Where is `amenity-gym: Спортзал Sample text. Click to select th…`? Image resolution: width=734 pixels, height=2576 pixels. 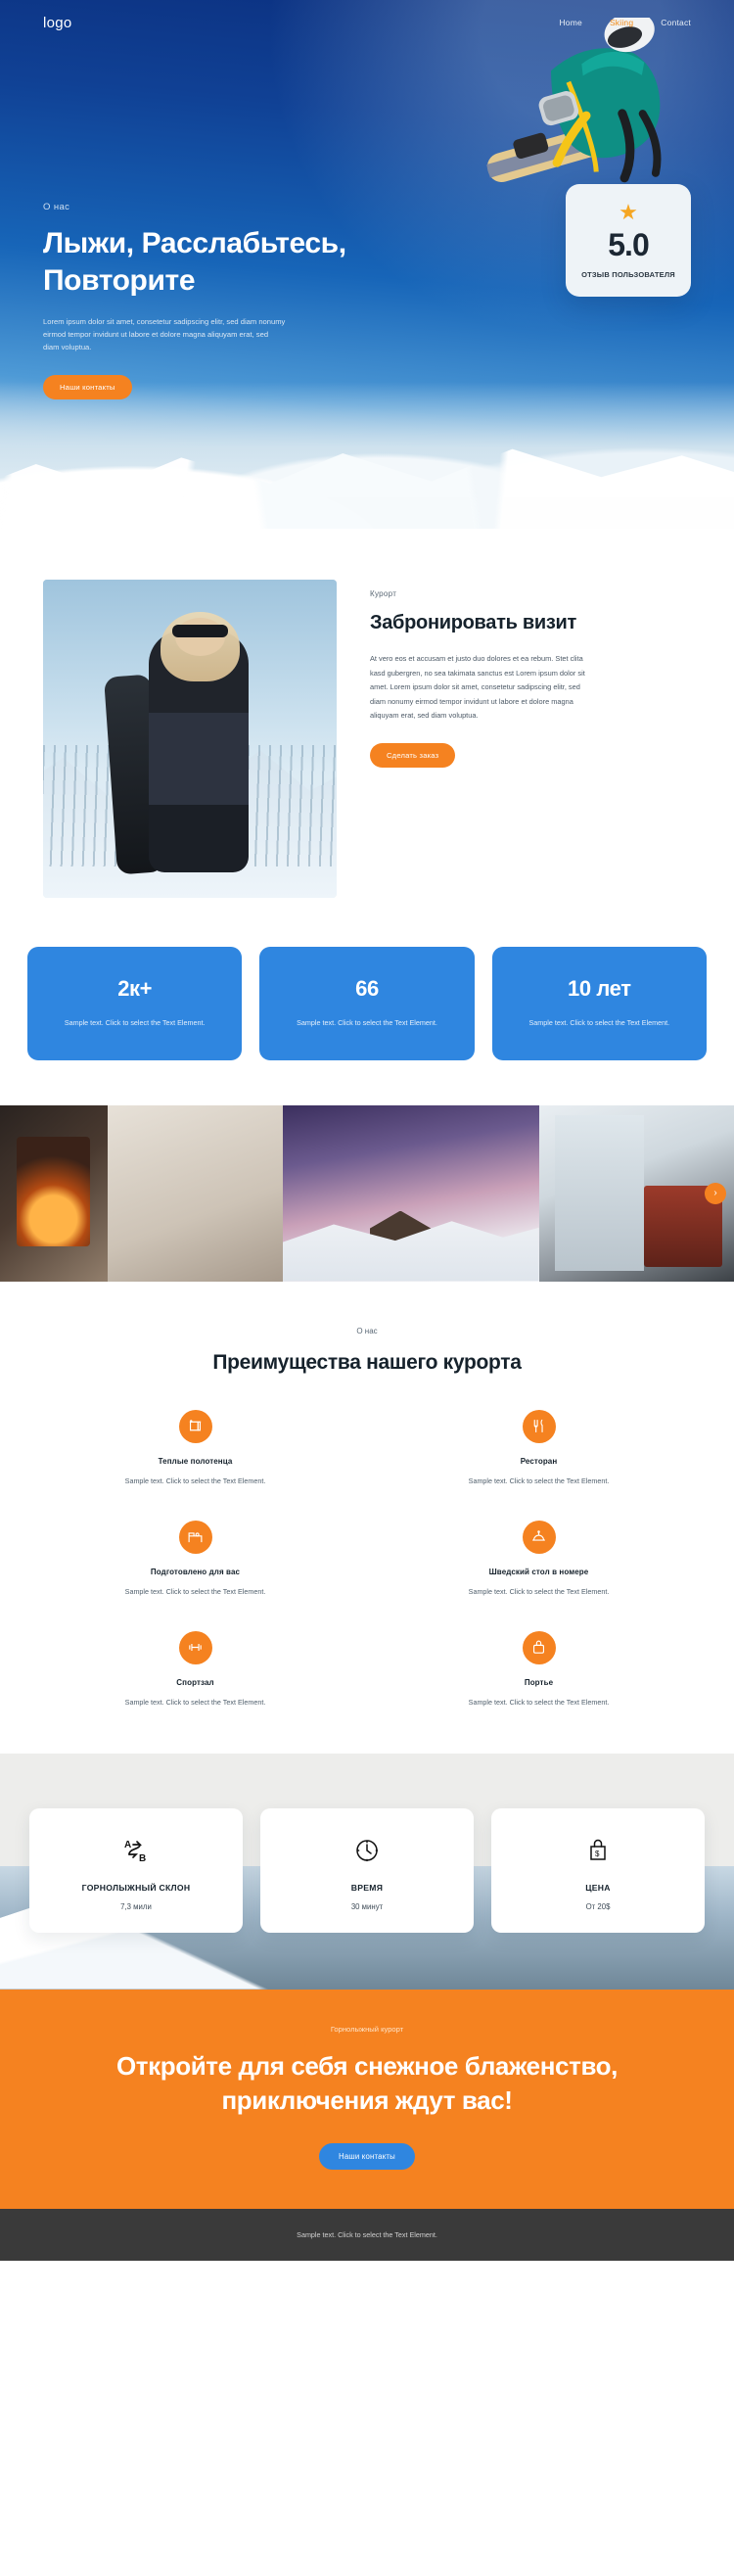
amenity-gym: Спортзал Sample text. Click to select th… is located at coordinates (195, 1668).